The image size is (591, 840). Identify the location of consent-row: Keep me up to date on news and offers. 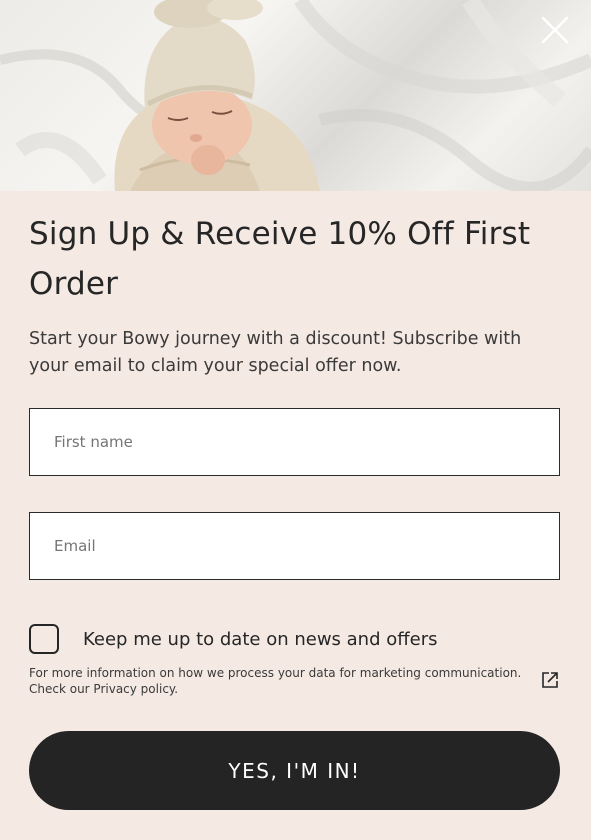
(294, 639).